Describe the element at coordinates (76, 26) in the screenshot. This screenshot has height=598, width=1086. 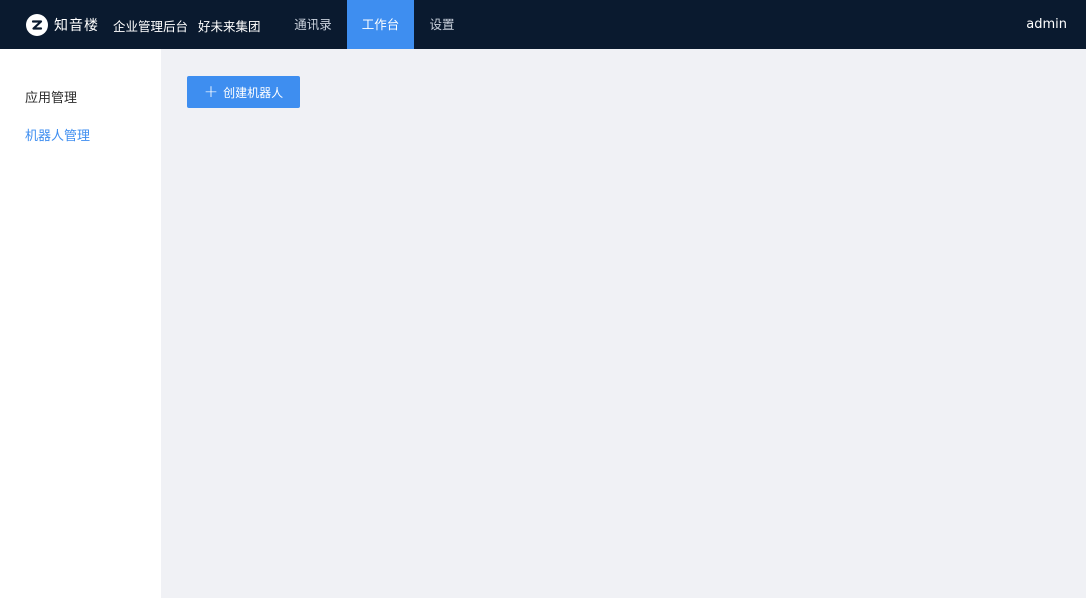
I see `brand-name: 知音楼` at that location.